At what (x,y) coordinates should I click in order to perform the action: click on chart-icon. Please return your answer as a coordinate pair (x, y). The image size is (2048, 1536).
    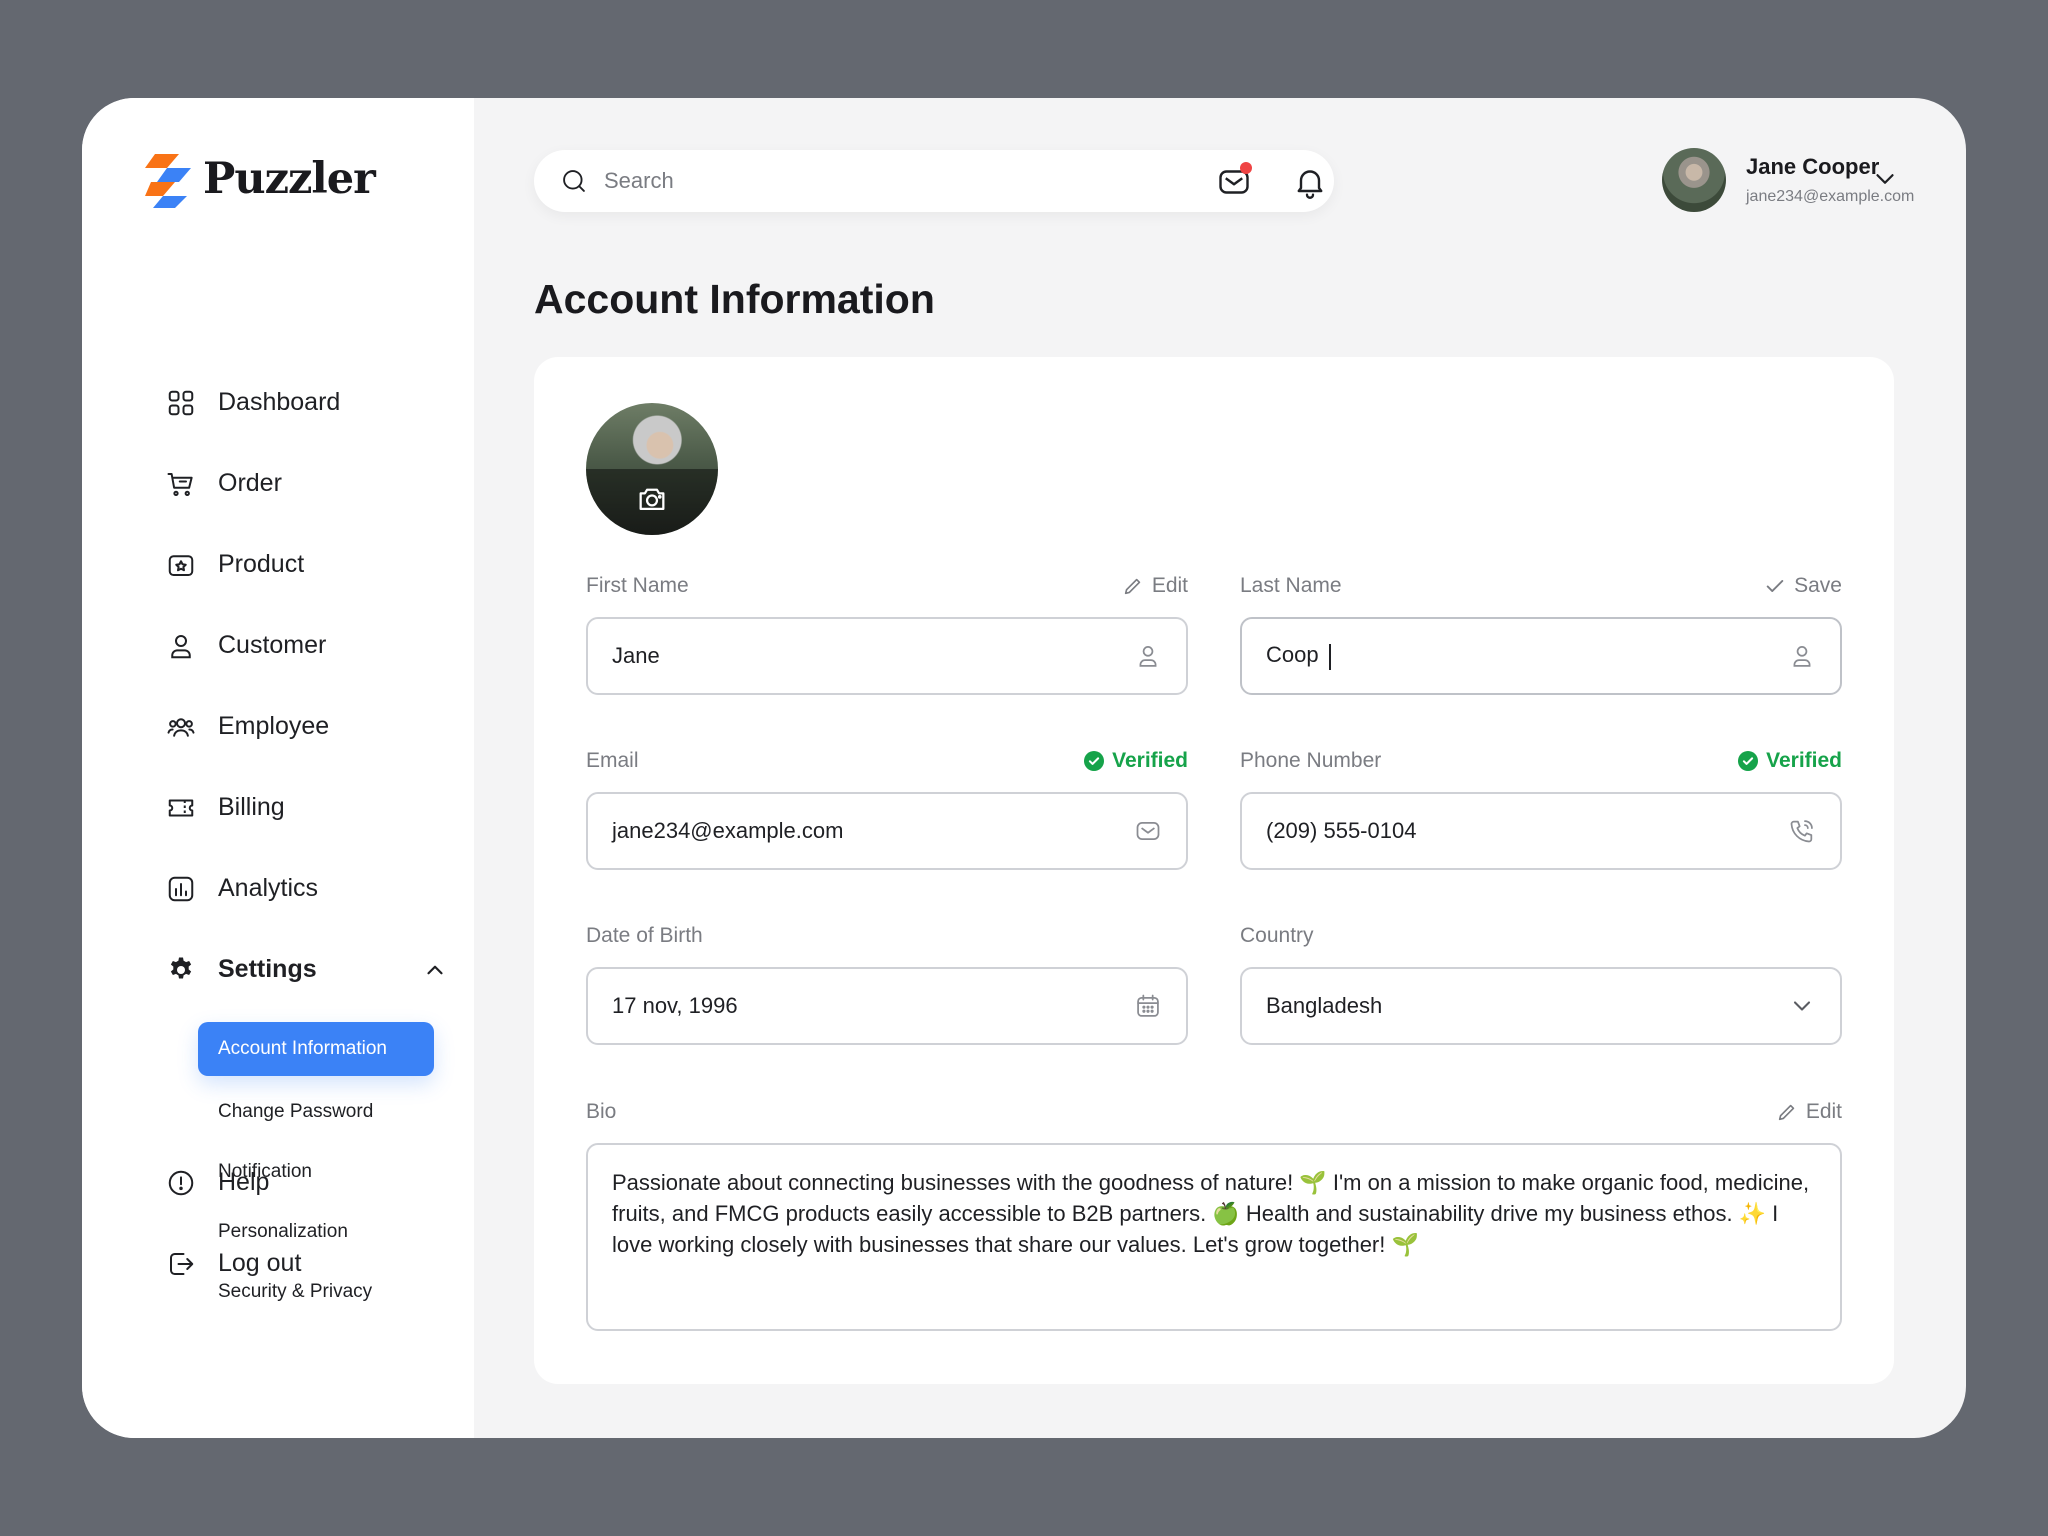
    Looking at the image, I should click on (181, 889).